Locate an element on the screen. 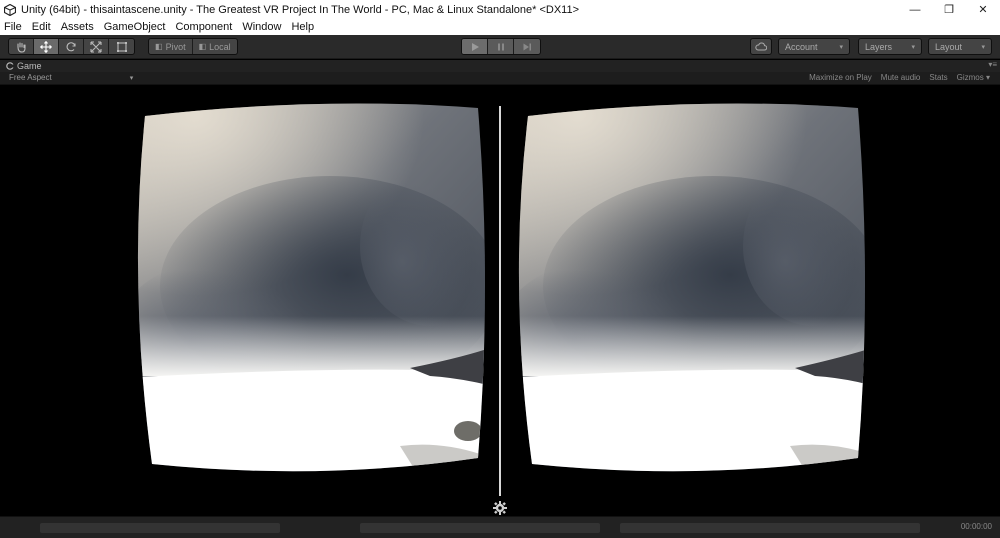 Image resolution: width=1000 pixels, height=538 pixels. menu-assets: Assets is located at coordinates (77, 27).